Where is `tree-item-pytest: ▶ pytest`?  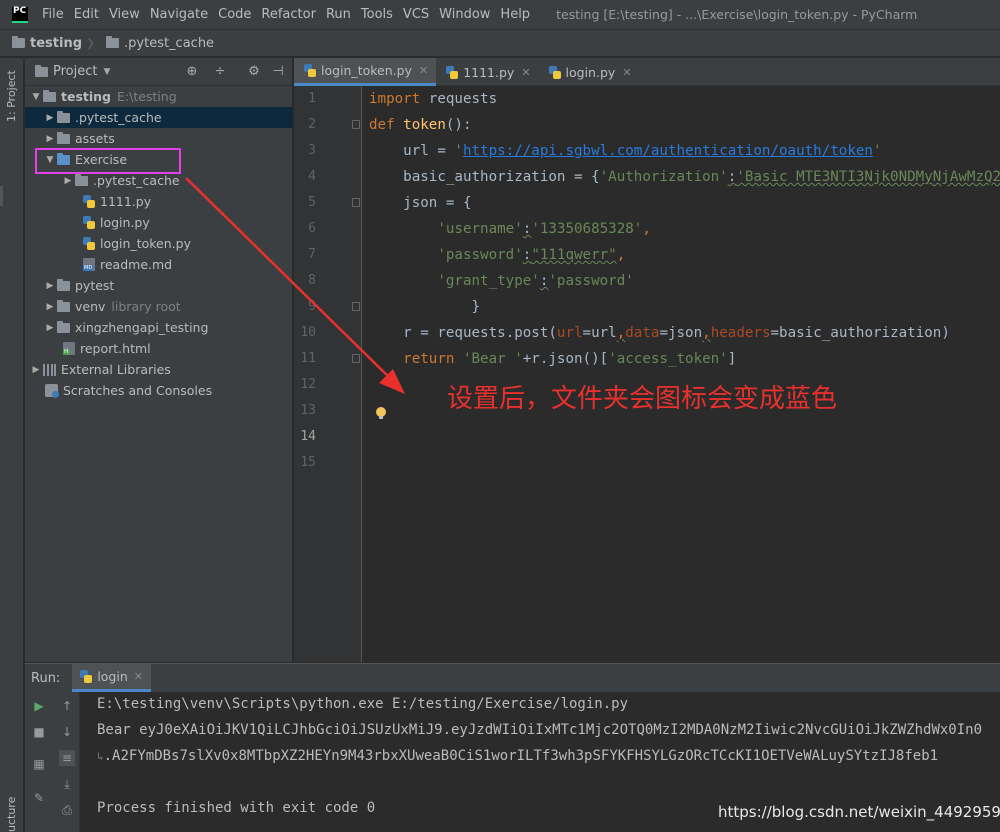
tree-item-pytest: ▶ pytest is located at coordinates (159, 285).